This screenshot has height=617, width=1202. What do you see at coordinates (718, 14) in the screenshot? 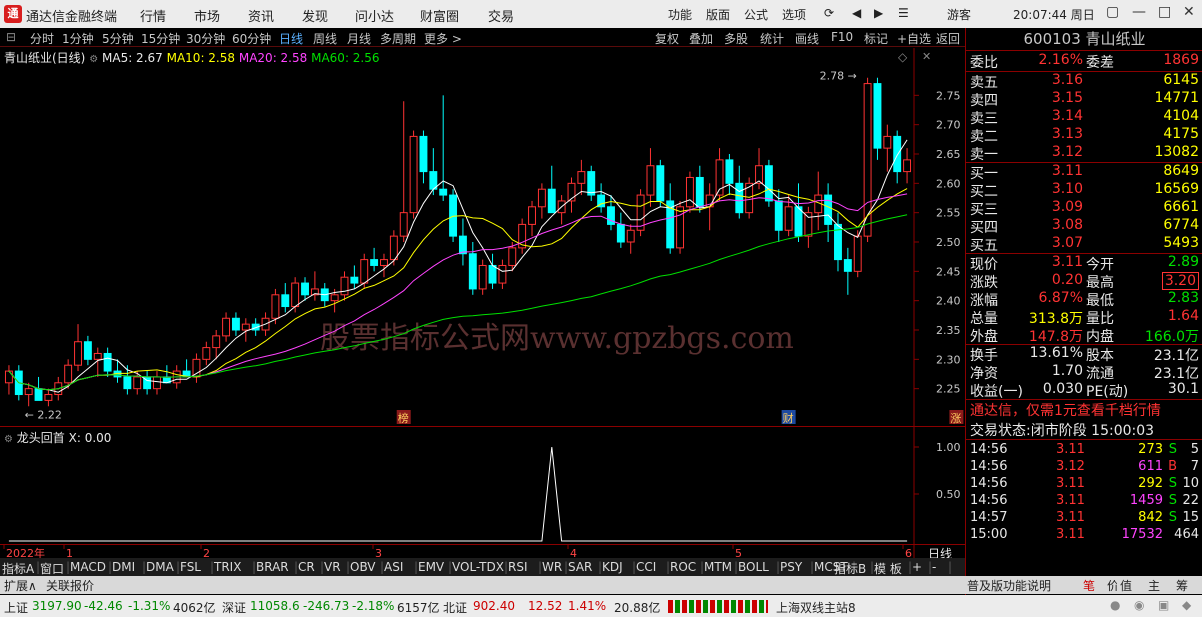
I see `menu-banmian: 版面` at bounding box center [718, 14].